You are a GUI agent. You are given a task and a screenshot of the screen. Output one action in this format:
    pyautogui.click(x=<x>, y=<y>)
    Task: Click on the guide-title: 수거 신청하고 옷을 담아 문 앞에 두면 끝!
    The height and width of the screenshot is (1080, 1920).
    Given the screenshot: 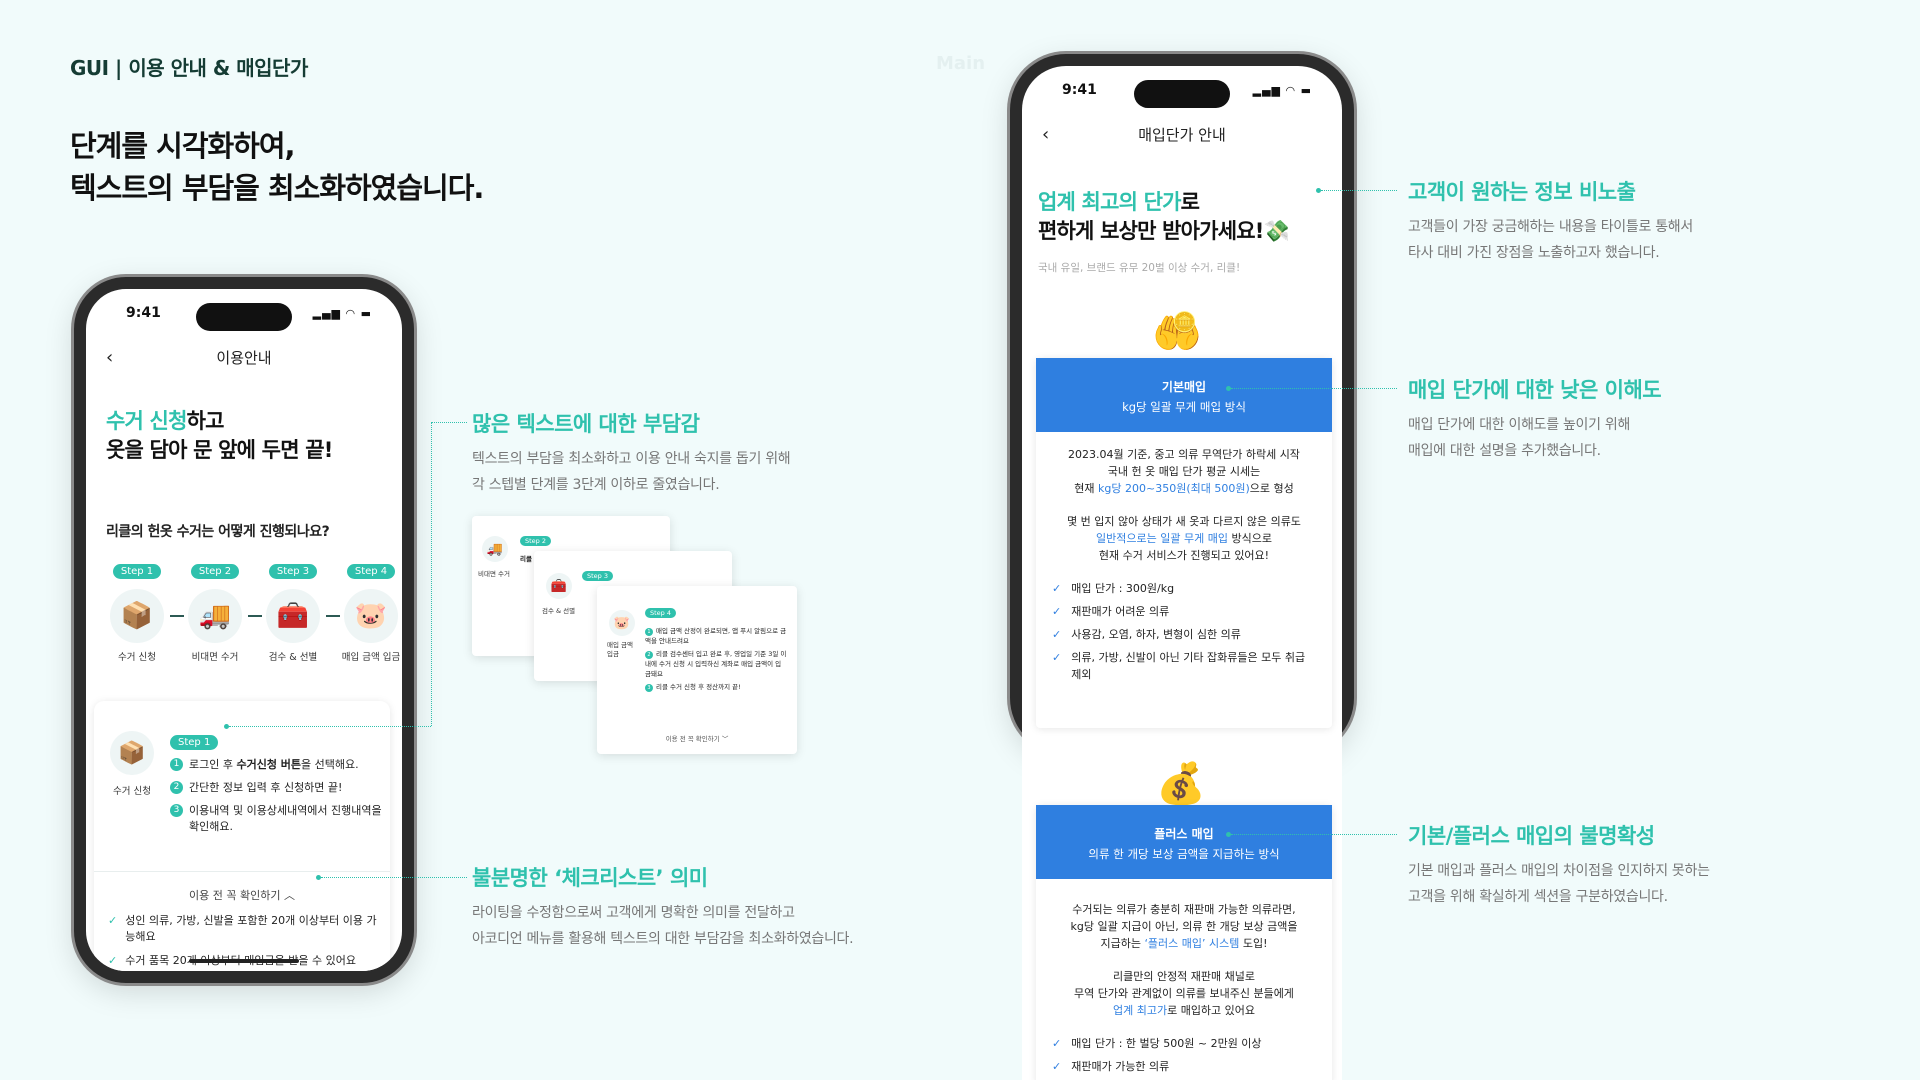 What is the action you would take?
    pyautogui.click(x=219, y=436)
    